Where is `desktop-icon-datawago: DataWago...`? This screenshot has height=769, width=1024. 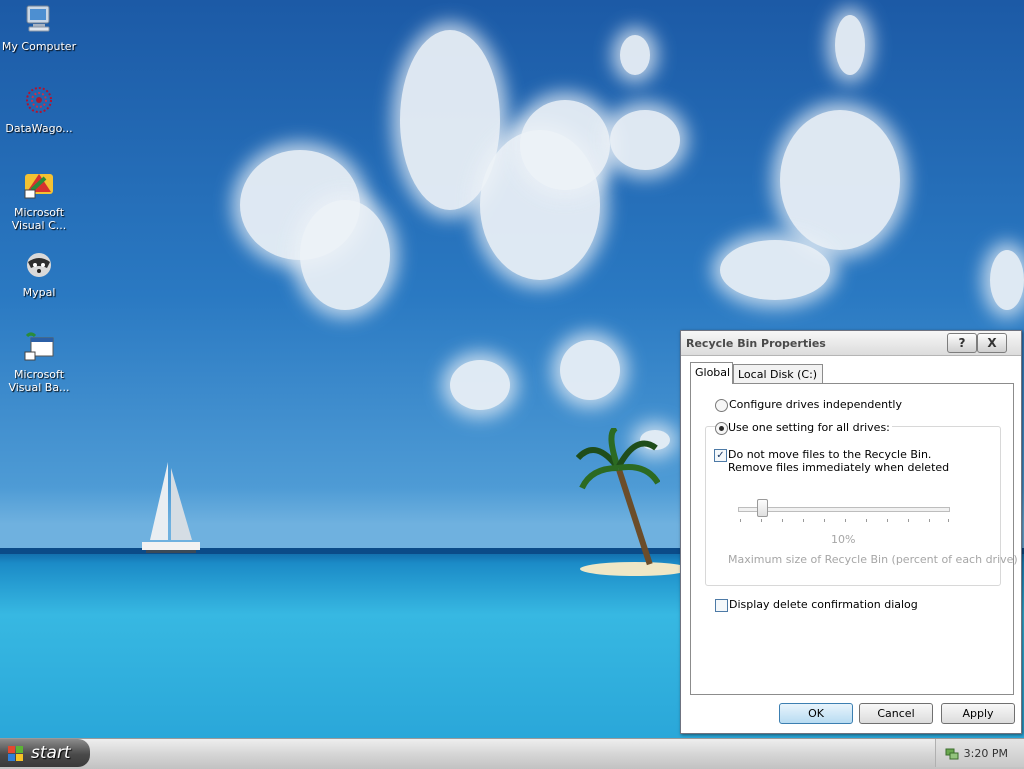
desktop-icon-datawago: DataWago... is located at coordinates (39, 109).